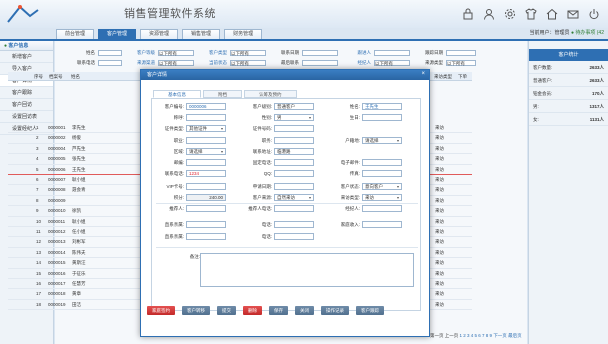  I want to click on filter-row-1: 姓名 客户等级 以下所有 客户类型 以下所有 联系日期 跟进人 跟踪日期, so click(270, 53).